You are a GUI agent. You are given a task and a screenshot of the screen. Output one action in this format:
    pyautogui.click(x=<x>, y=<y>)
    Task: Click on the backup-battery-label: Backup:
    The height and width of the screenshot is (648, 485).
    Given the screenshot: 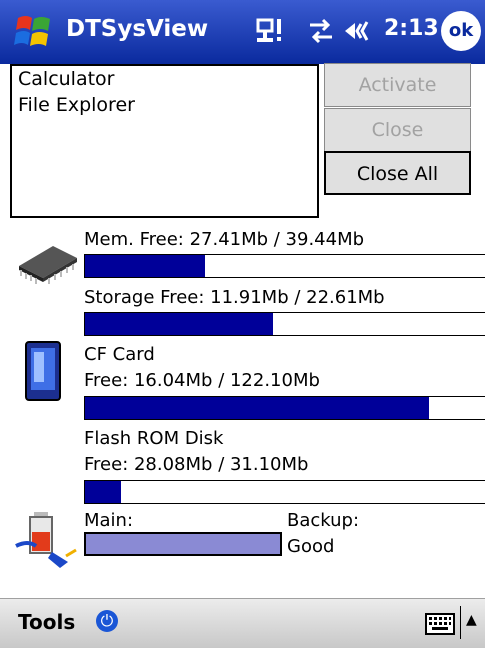 What is the action you would take?
    pyautogui.click(x=323, y=520)
    